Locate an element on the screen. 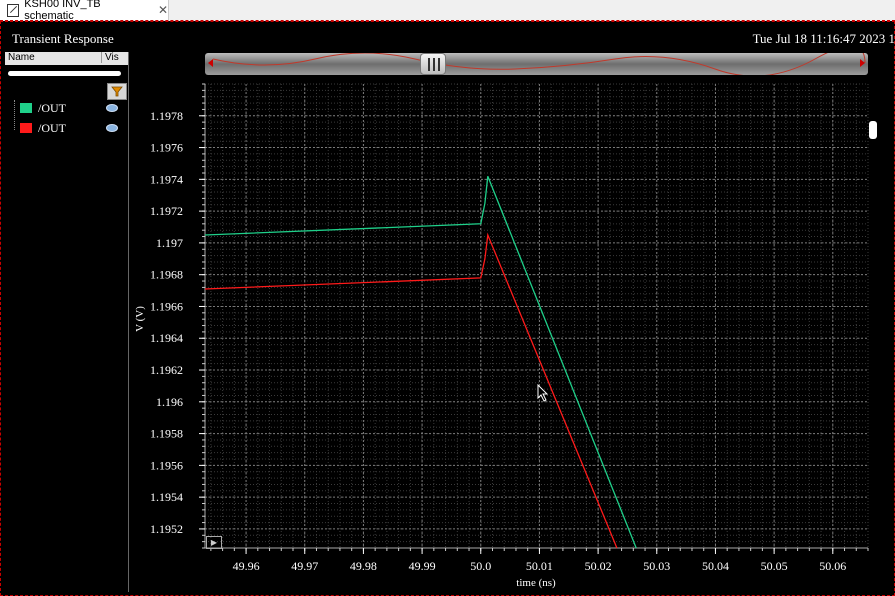 The width and height of the screenshot is (895, 596). legend-item-out-red: /OUT is located at coordinates (43, 128).